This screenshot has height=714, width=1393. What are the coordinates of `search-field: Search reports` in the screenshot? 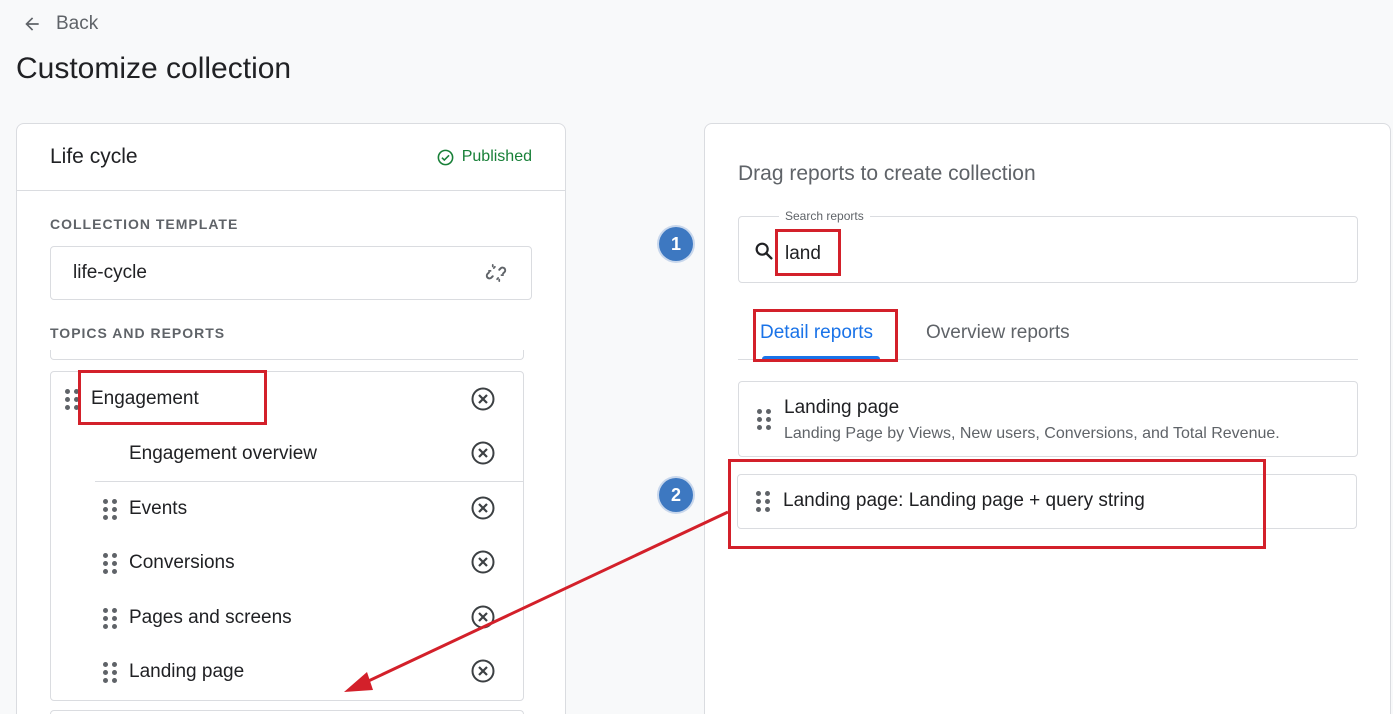 It's located at (1048, 246).